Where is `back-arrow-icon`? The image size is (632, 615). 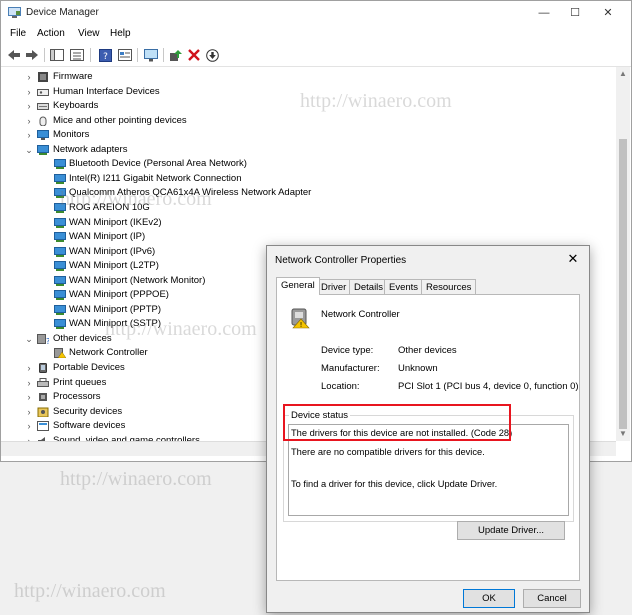 back-arrow-icon is located at coordinates (14, 55).